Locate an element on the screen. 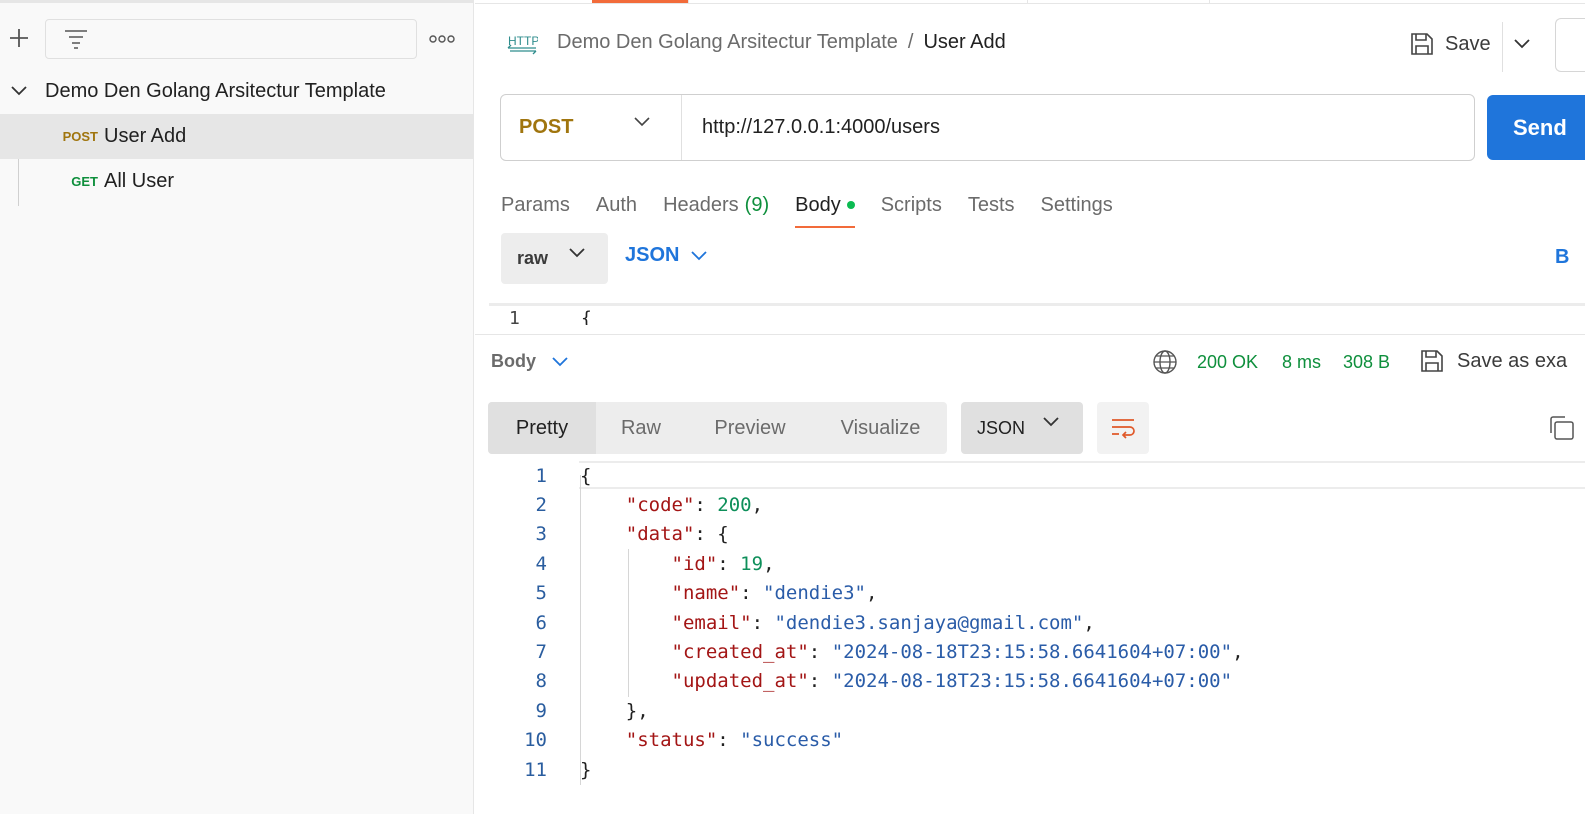  sidebar-item-user-add: POST User Add is located at coordinates (236, 136).